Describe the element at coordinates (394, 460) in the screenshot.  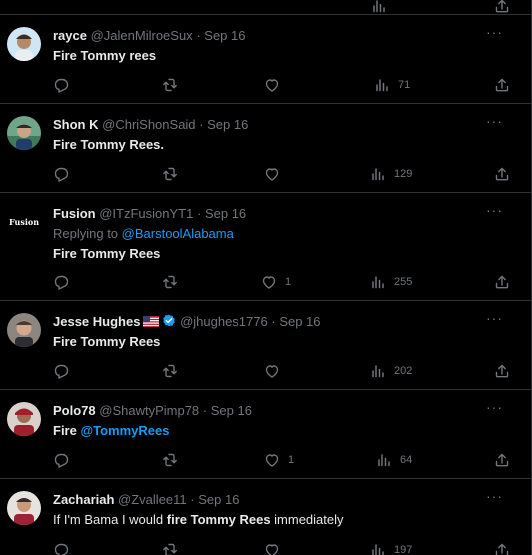
I see `views-button: 64` at that location.